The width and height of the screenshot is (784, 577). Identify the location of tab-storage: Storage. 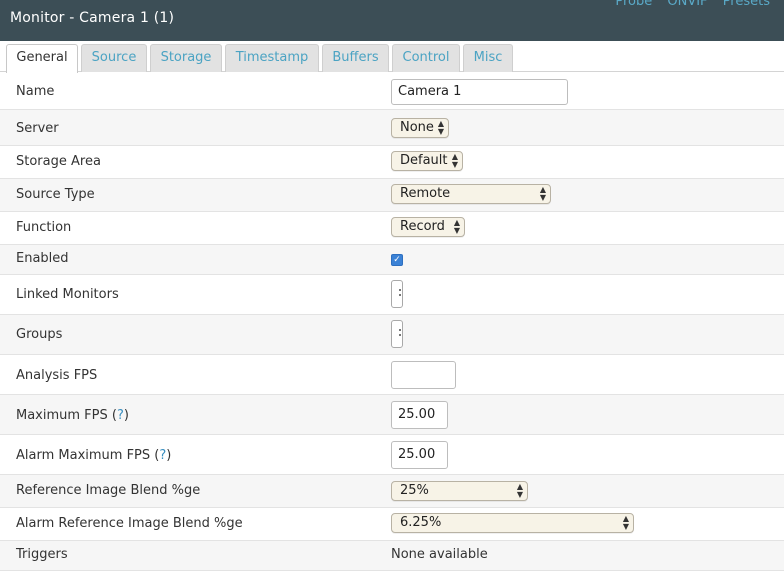
(186, 58).